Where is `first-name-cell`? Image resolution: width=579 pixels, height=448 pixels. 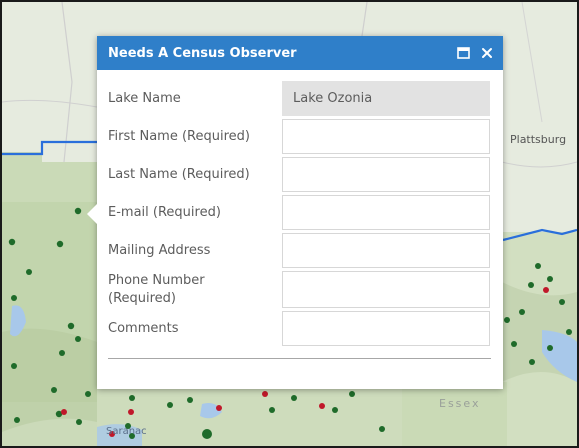
first-name-cell is located at coordinates (386, 136).